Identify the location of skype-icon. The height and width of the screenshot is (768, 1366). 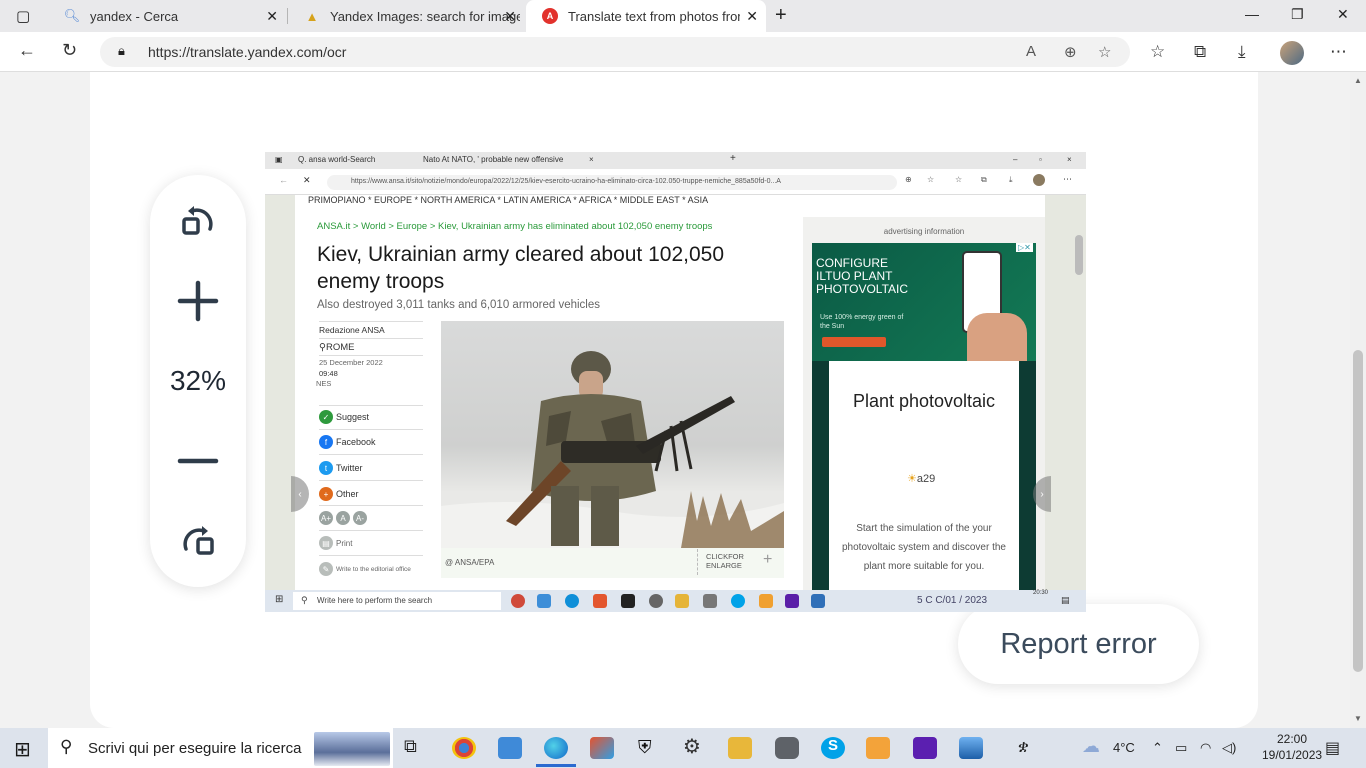
(738, 601).